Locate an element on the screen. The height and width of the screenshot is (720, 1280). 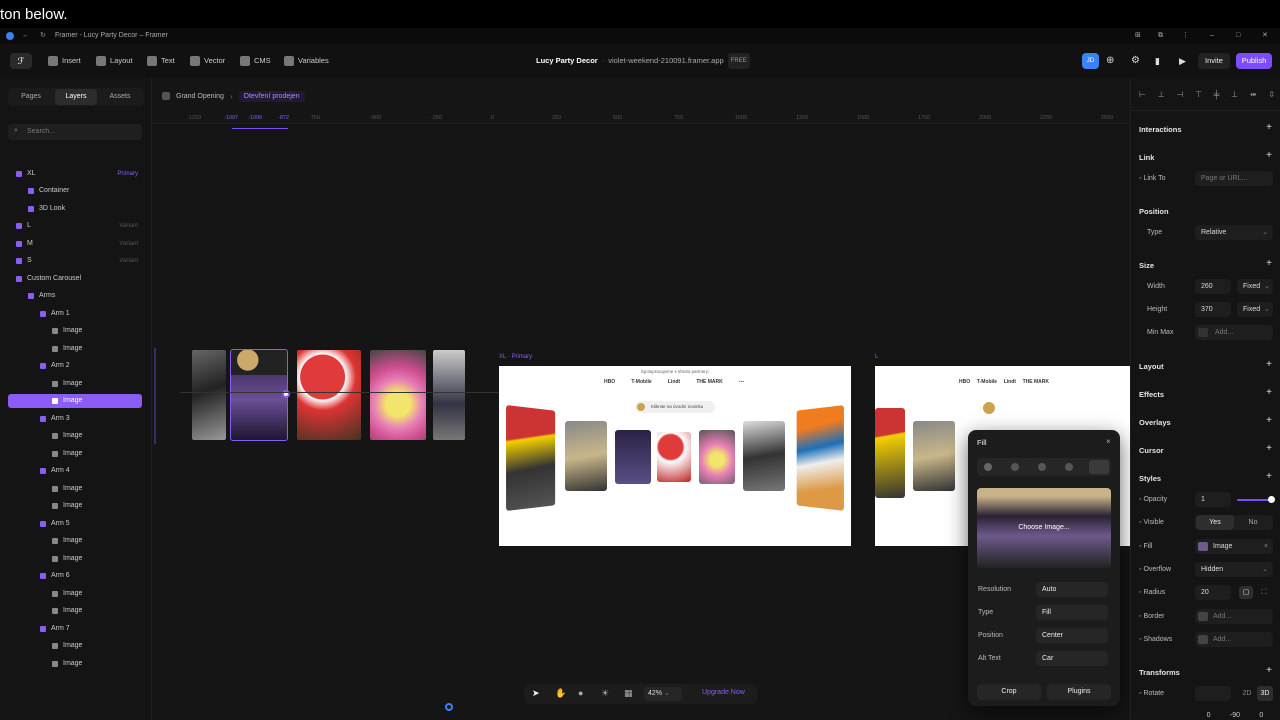
layer-row: Arm 1 is located at coordinates (75, 314).